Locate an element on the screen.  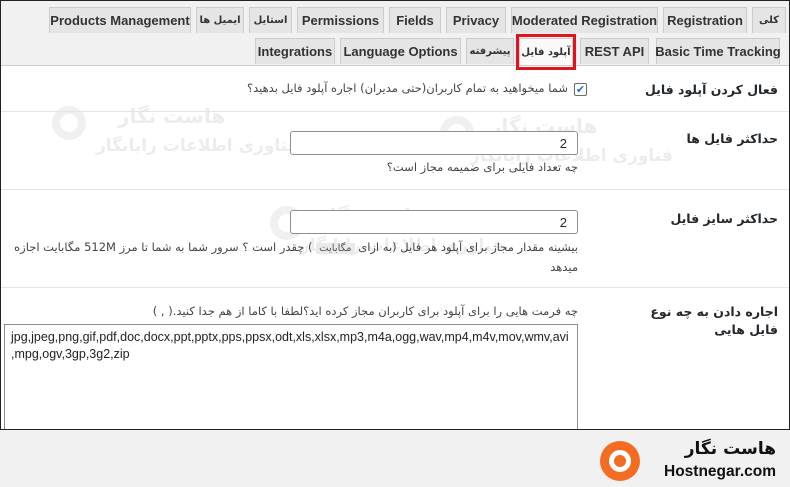
brand-name-en: Hostnegar.com is located at coordinates (720, 471).